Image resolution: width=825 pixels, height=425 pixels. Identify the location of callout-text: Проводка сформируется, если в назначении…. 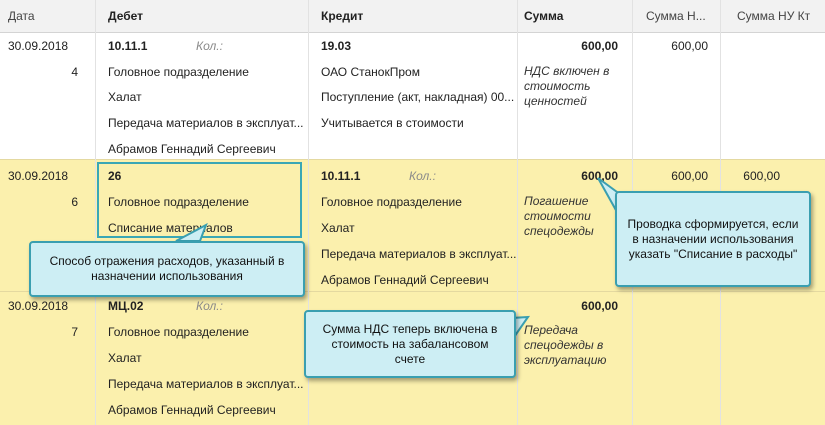
(713, 238).